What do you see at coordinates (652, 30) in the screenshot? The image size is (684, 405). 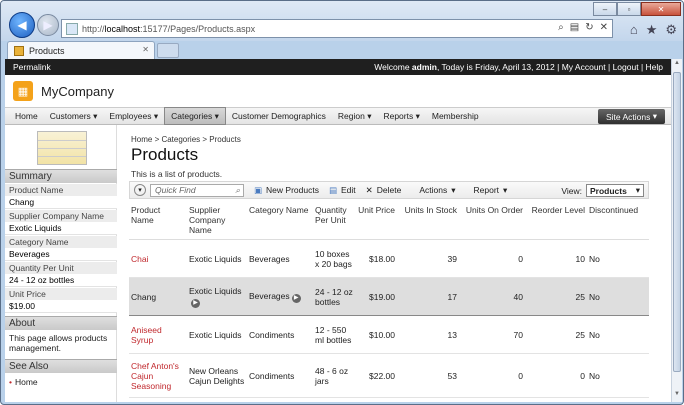 I see `favorites-icon: ★` at bounding box center [652, 30].